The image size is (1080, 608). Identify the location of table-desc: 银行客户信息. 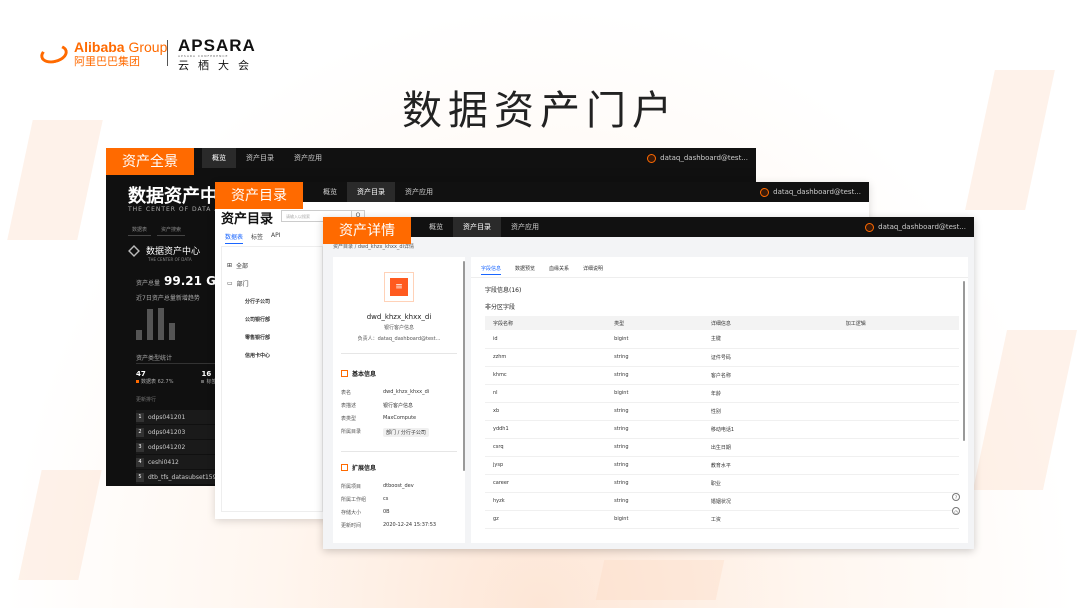
(398, 328).